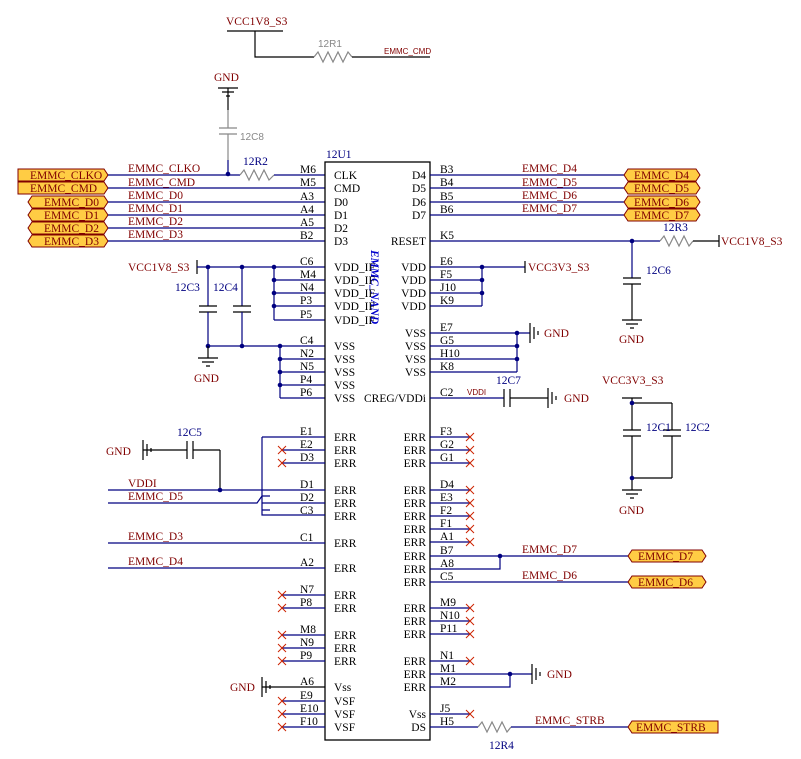  Describe the element at coordinates (306, 432) in the screenshot. I see `pin-number: E1` at that location.